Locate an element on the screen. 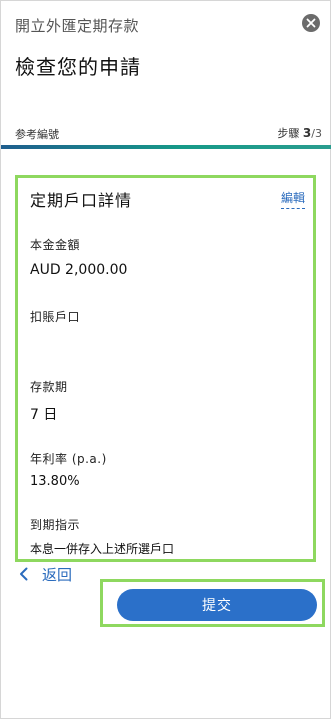 This screenshot has width=331, height=719. interest-rate-value: 13.80% is located at coordinates (55, 481).